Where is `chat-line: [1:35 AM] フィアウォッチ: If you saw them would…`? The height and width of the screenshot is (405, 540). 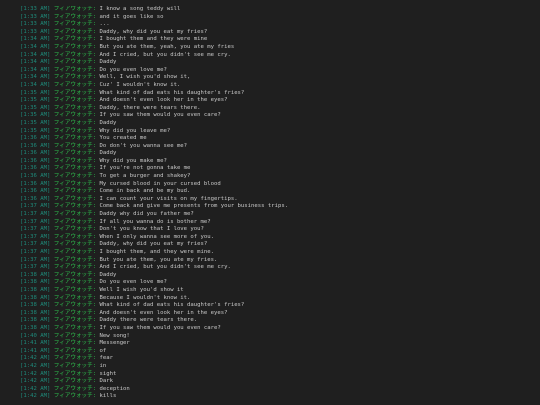
chat-line: [1:35 AM] フィアウォッチ: If you saw them would… is located at coordinates (277, 116).